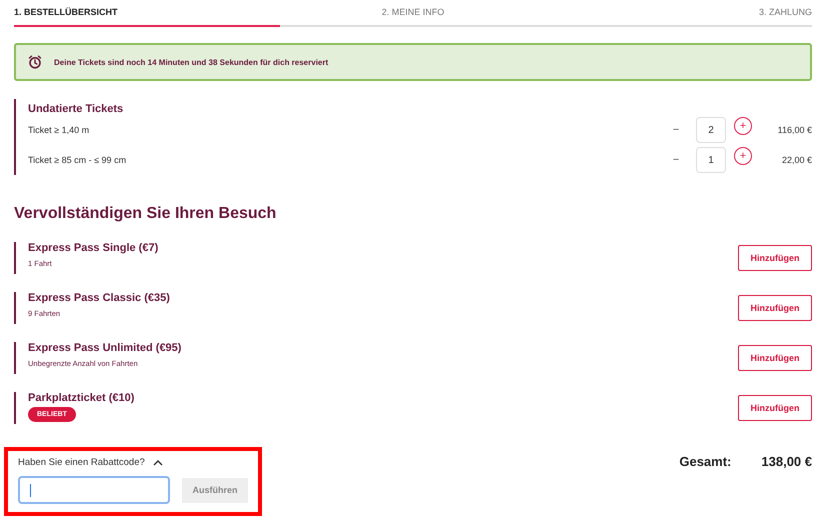 The width and height of the screenshot is (828, 520). I want to click on chevron-up-icon, so click(157, 462).